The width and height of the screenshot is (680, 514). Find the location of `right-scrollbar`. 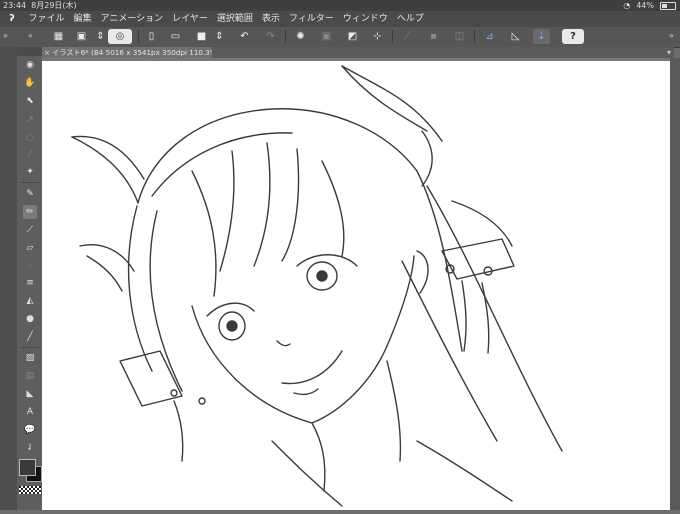

right-scrollbar is located at coordinates (675, 284).